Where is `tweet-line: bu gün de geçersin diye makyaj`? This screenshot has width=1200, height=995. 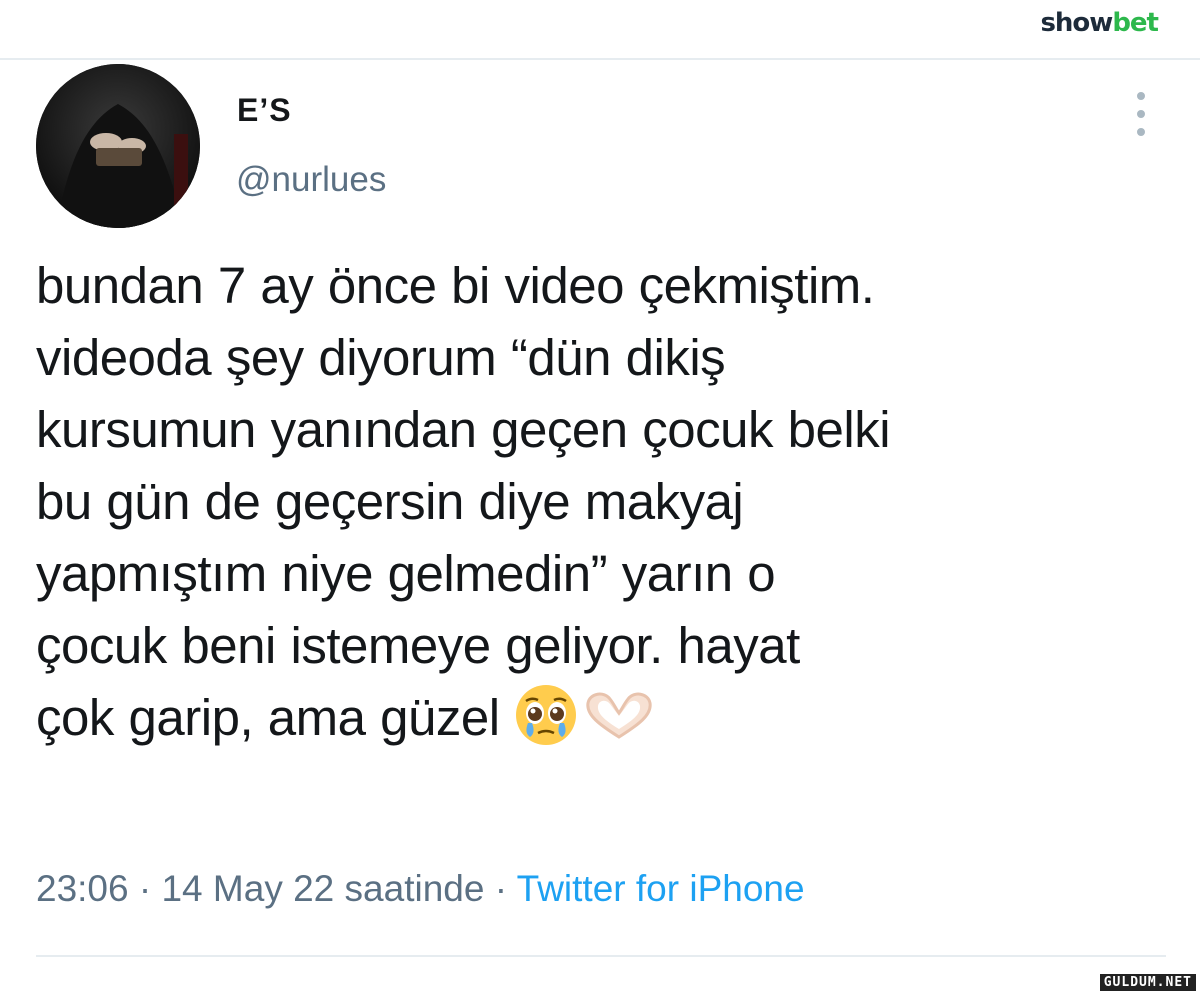 tweet-line: bu gün de geçersin diye makyaj is located at coordinates (390, 501).